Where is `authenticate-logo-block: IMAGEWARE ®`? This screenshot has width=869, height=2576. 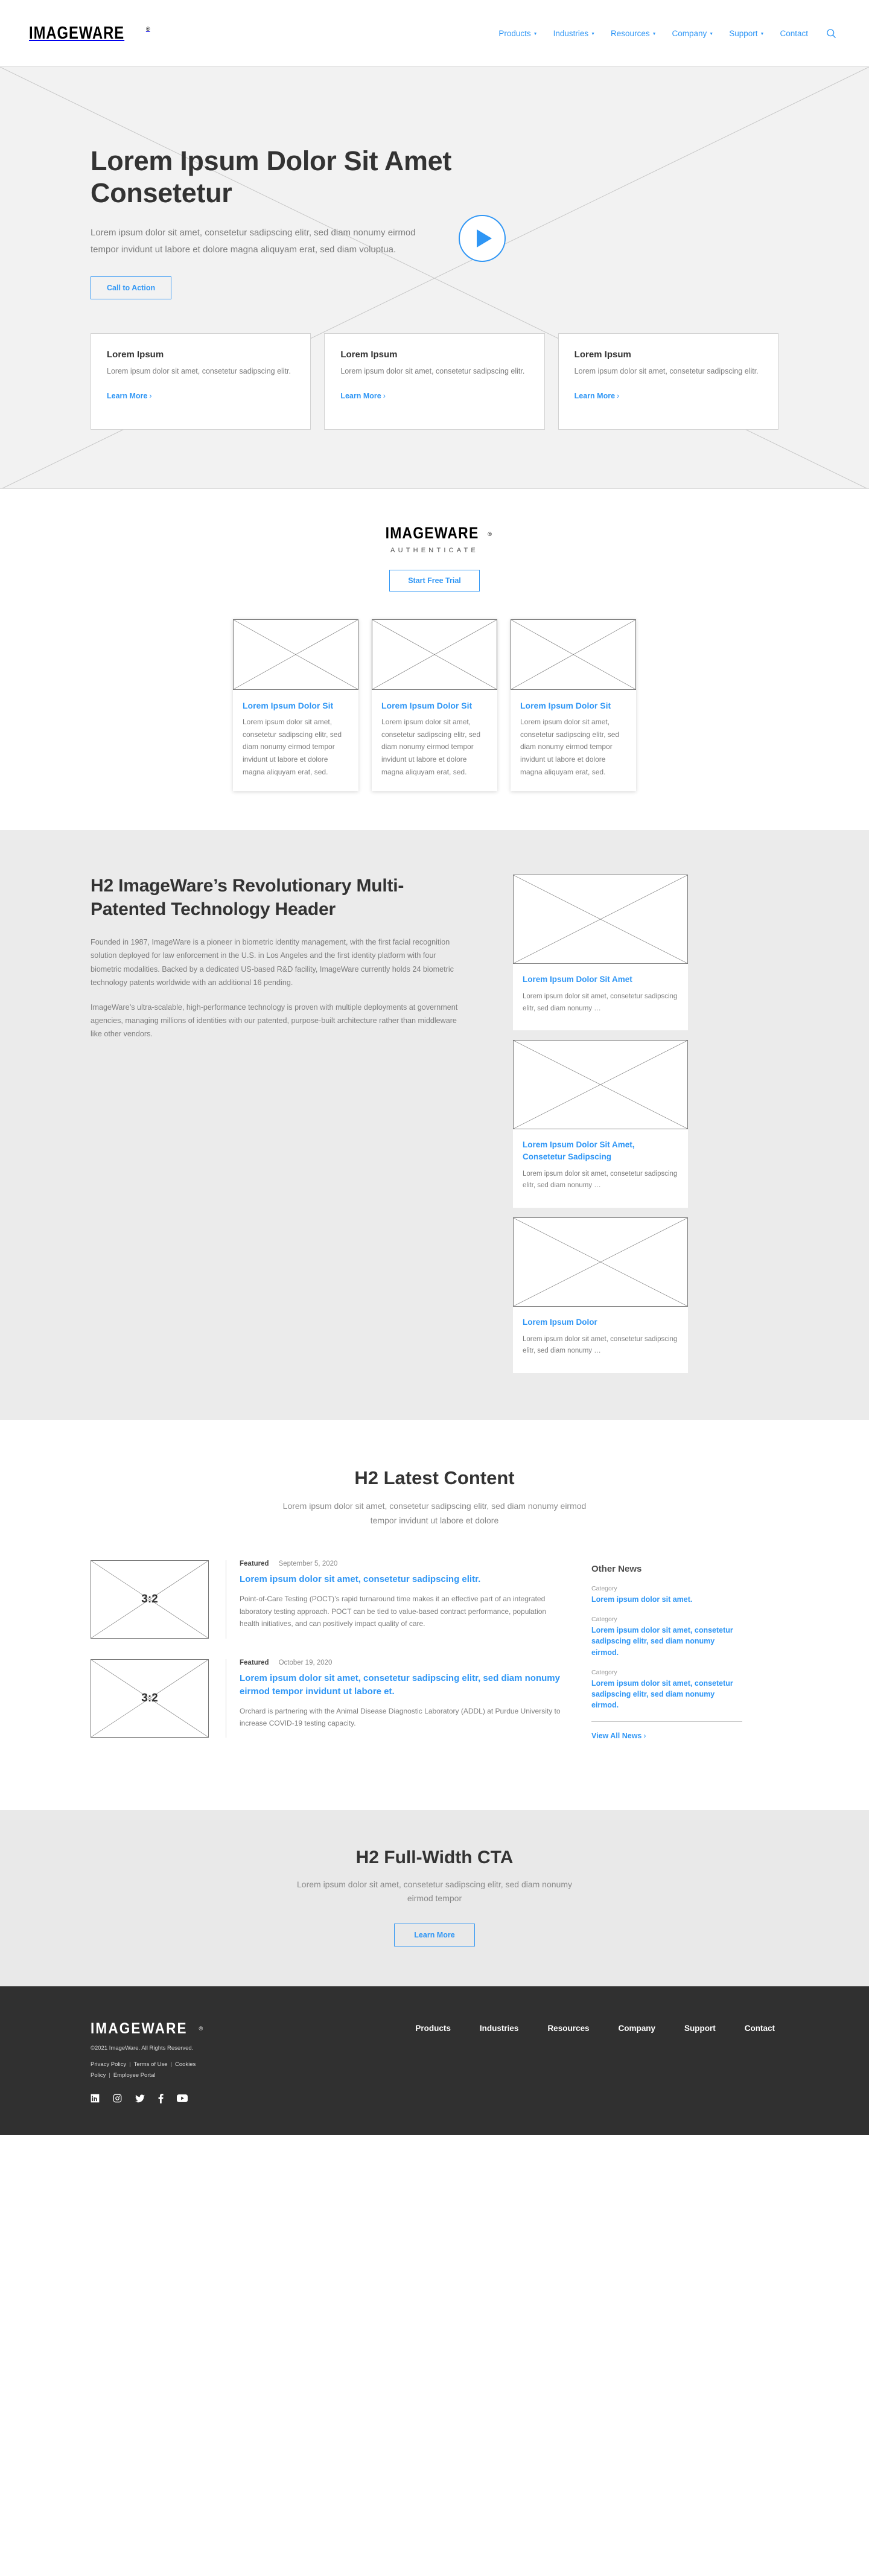
authenticate-logo-block: IMAGEWARE ® is located at coordinates (434, 533).